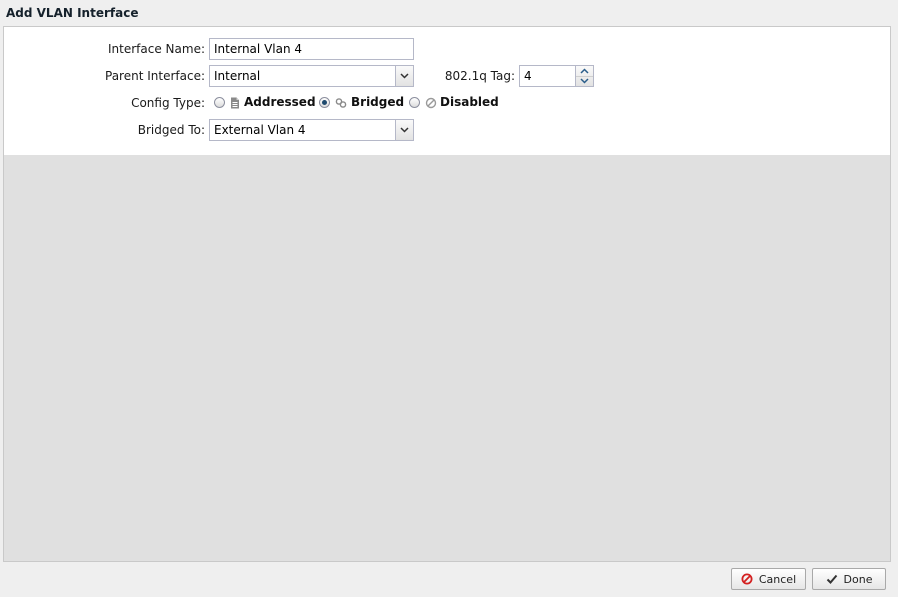 The height and width of the screenshot is (597, 898). Describe the element at coordinates (219, 102) in the screenshot. I see `config-type-radio-addressed` at that location.